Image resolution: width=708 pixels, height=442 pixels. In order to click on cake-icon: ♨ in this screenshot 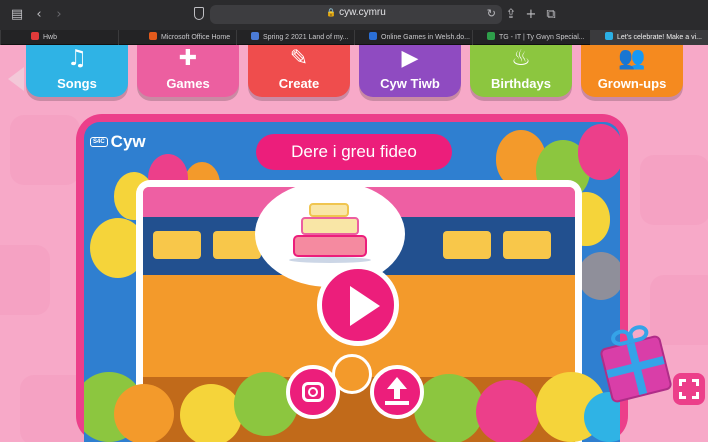, I will do `click(521, 58)`.